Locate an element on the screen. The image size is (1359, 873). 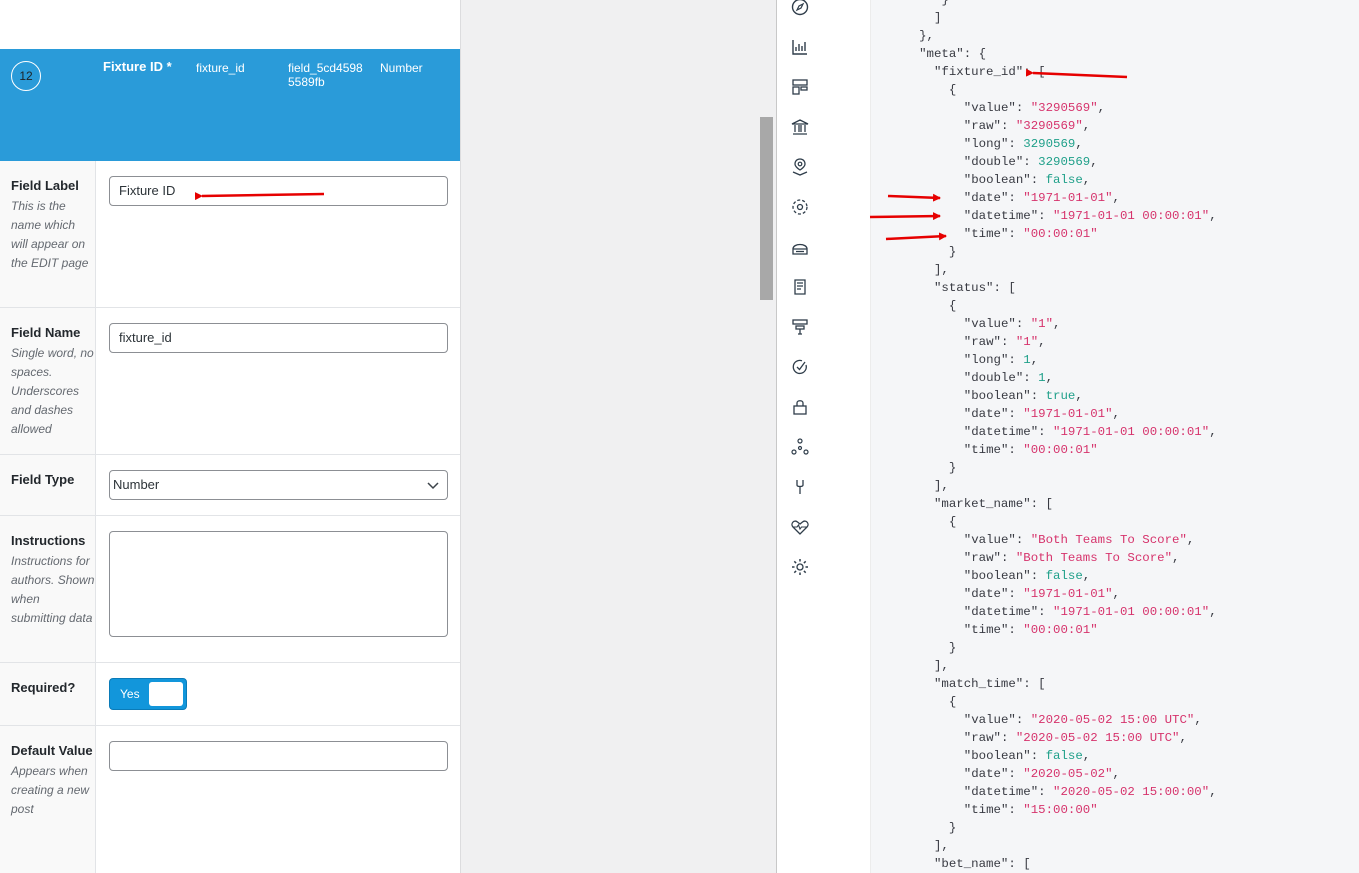
field-type-select: Number is located at coordinates (278, 485).